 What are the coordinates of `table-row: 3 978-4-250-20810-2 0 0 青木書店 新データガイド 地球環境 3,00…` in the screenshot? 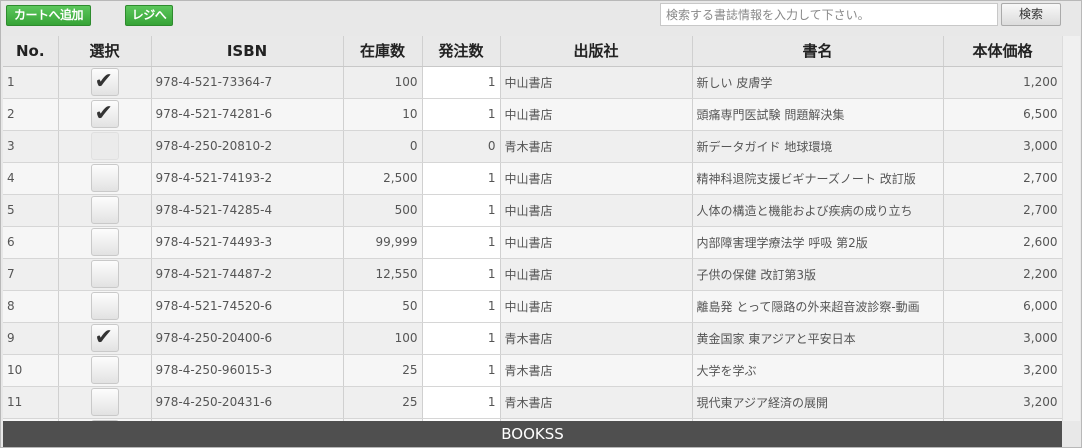 It's located at (532, 146).